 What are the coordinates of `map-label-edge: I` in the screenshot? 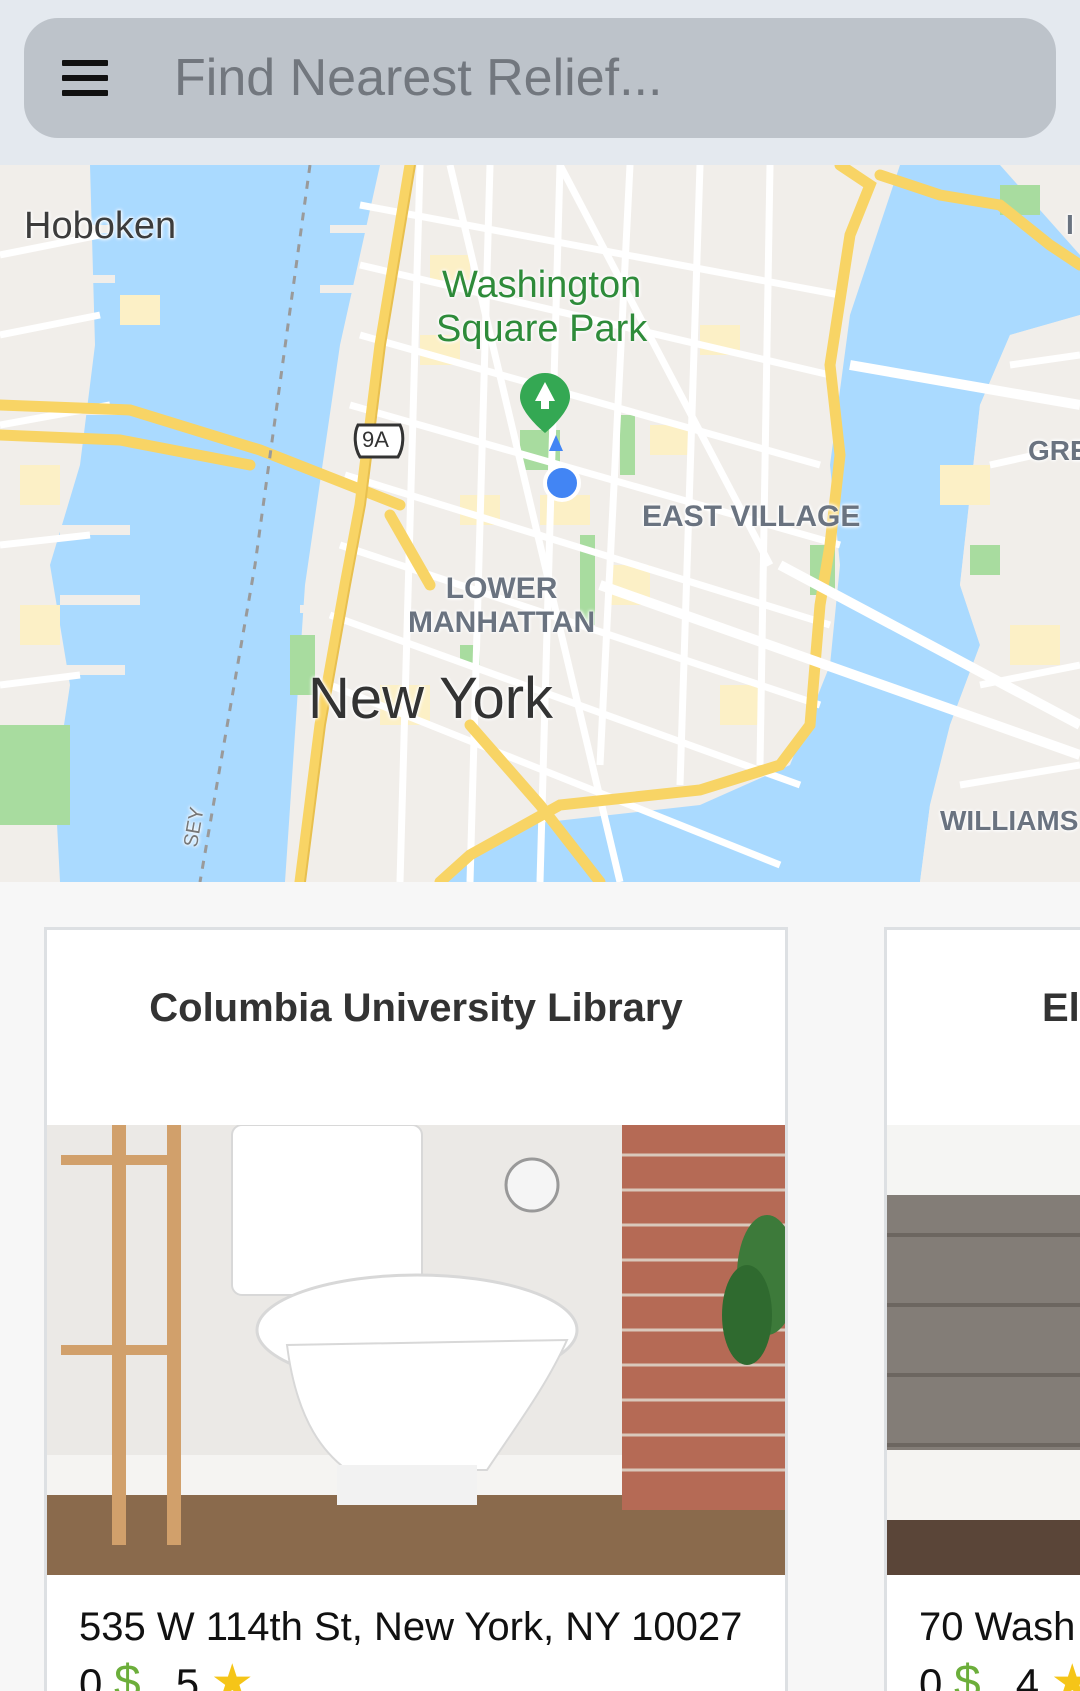 It's located at (1070, 224).